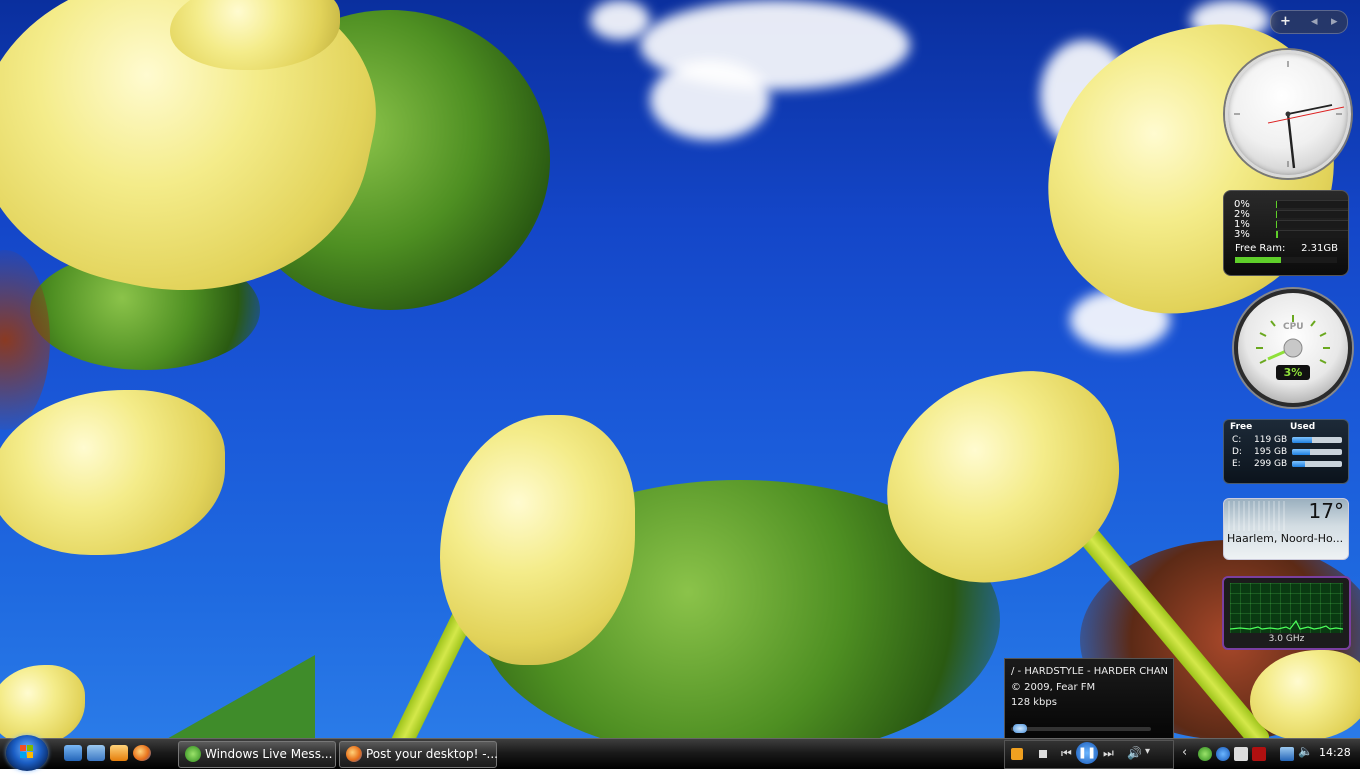  Describe the element at coordinates (25, 340) in the screenshot. I see `tree-foliage` at that location.